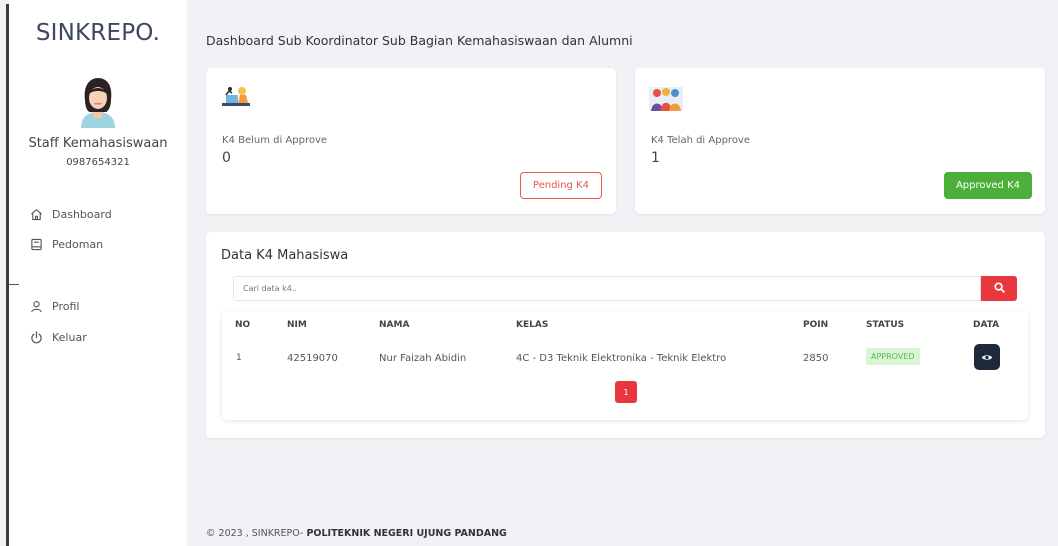 The width and height of the screenshot is (1058, 546). I want to click on column-header-poin: POIN, so click(816, 325).